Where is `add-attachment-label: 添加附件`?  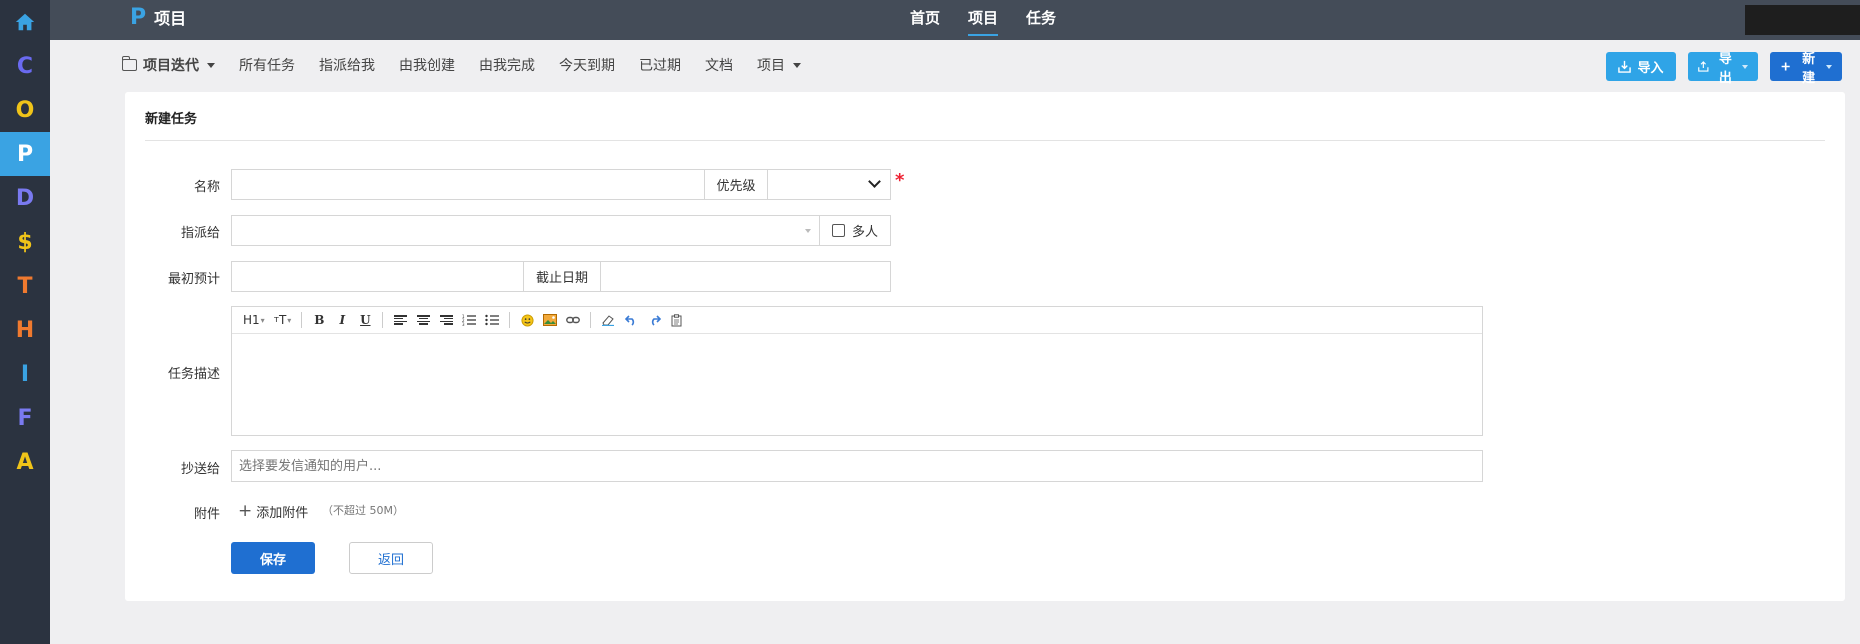 add-attachment-label: 添加附件 is located at coordinates (282, 513).